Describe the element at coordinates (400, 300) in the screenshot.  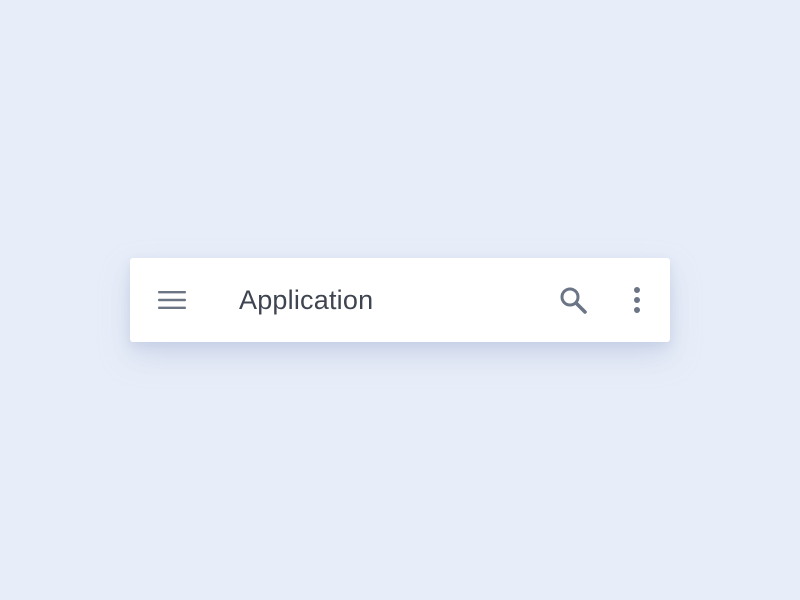
I see `app-toolbar: Application` at that location.